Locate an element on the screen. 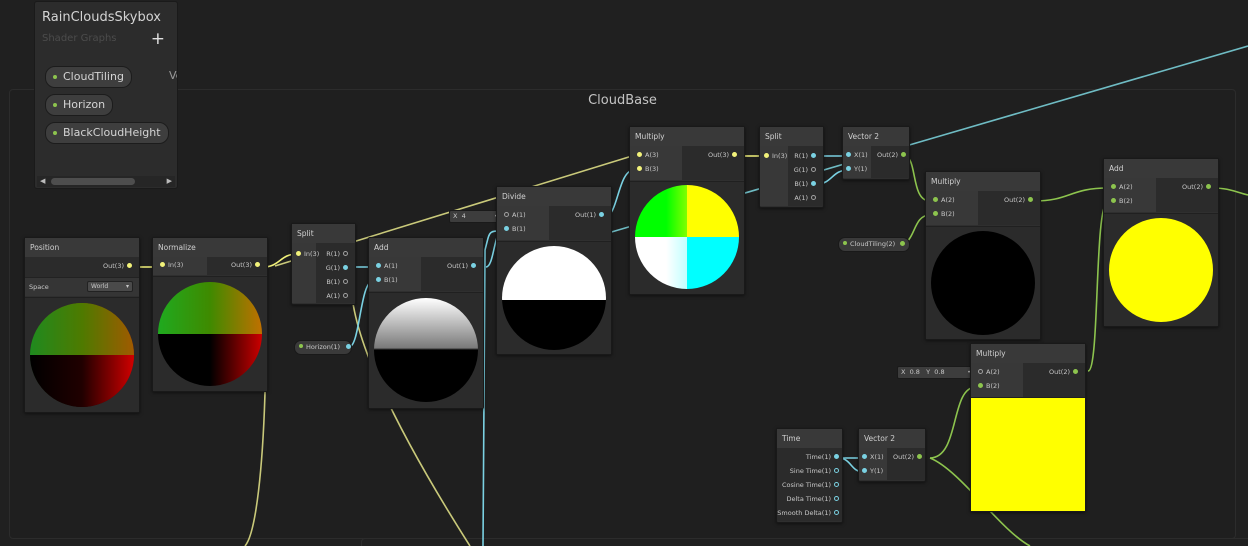 This screenshot has height=546, width=1248. scroll-right-icon: ▶ is located at coordinates (169, 181).